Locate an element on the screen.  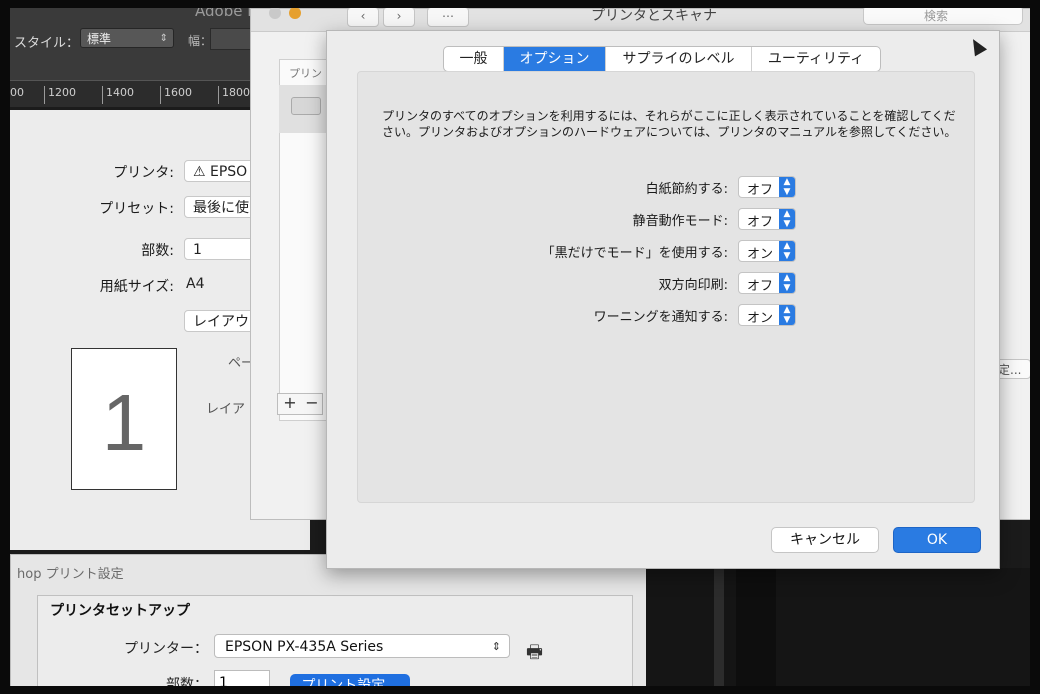
option-row: 白紙節約する: オフ ▲ ▼ is located at coordinates (666, 187).